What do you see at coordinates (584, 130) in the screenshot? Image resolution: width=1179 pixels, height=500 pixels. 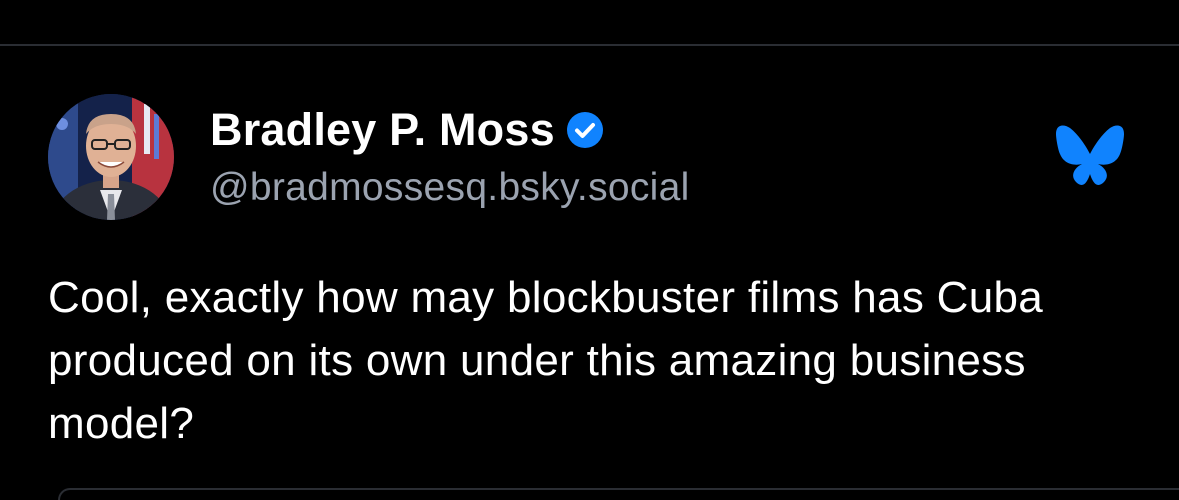 I see `verified-check-icon` at bounding box center [584, 130].